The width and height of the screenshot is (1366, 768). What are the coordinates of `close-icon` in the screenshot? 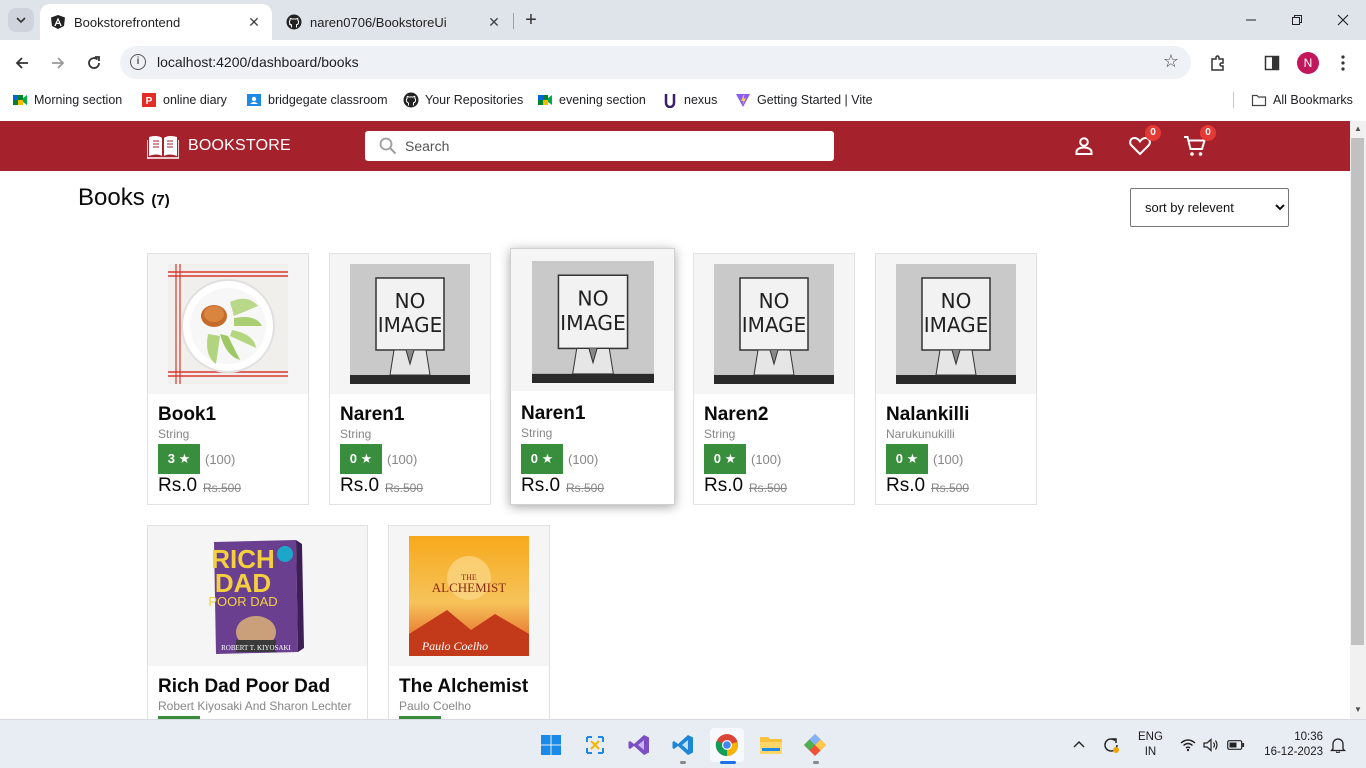 It's located at (1343, 20).